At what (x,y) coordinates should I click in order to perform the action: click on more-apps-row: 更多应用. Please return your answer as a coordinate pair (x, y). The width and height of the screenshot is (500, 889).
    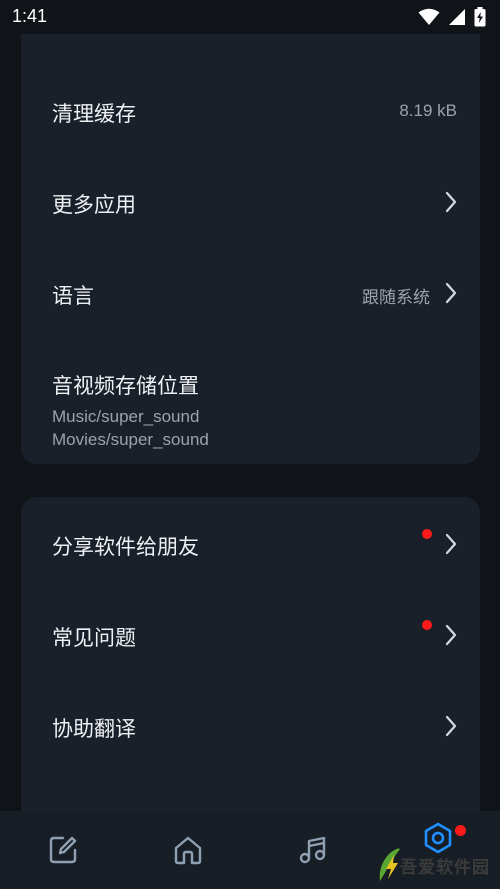
    Looking at the image, I should click on (250, 202).